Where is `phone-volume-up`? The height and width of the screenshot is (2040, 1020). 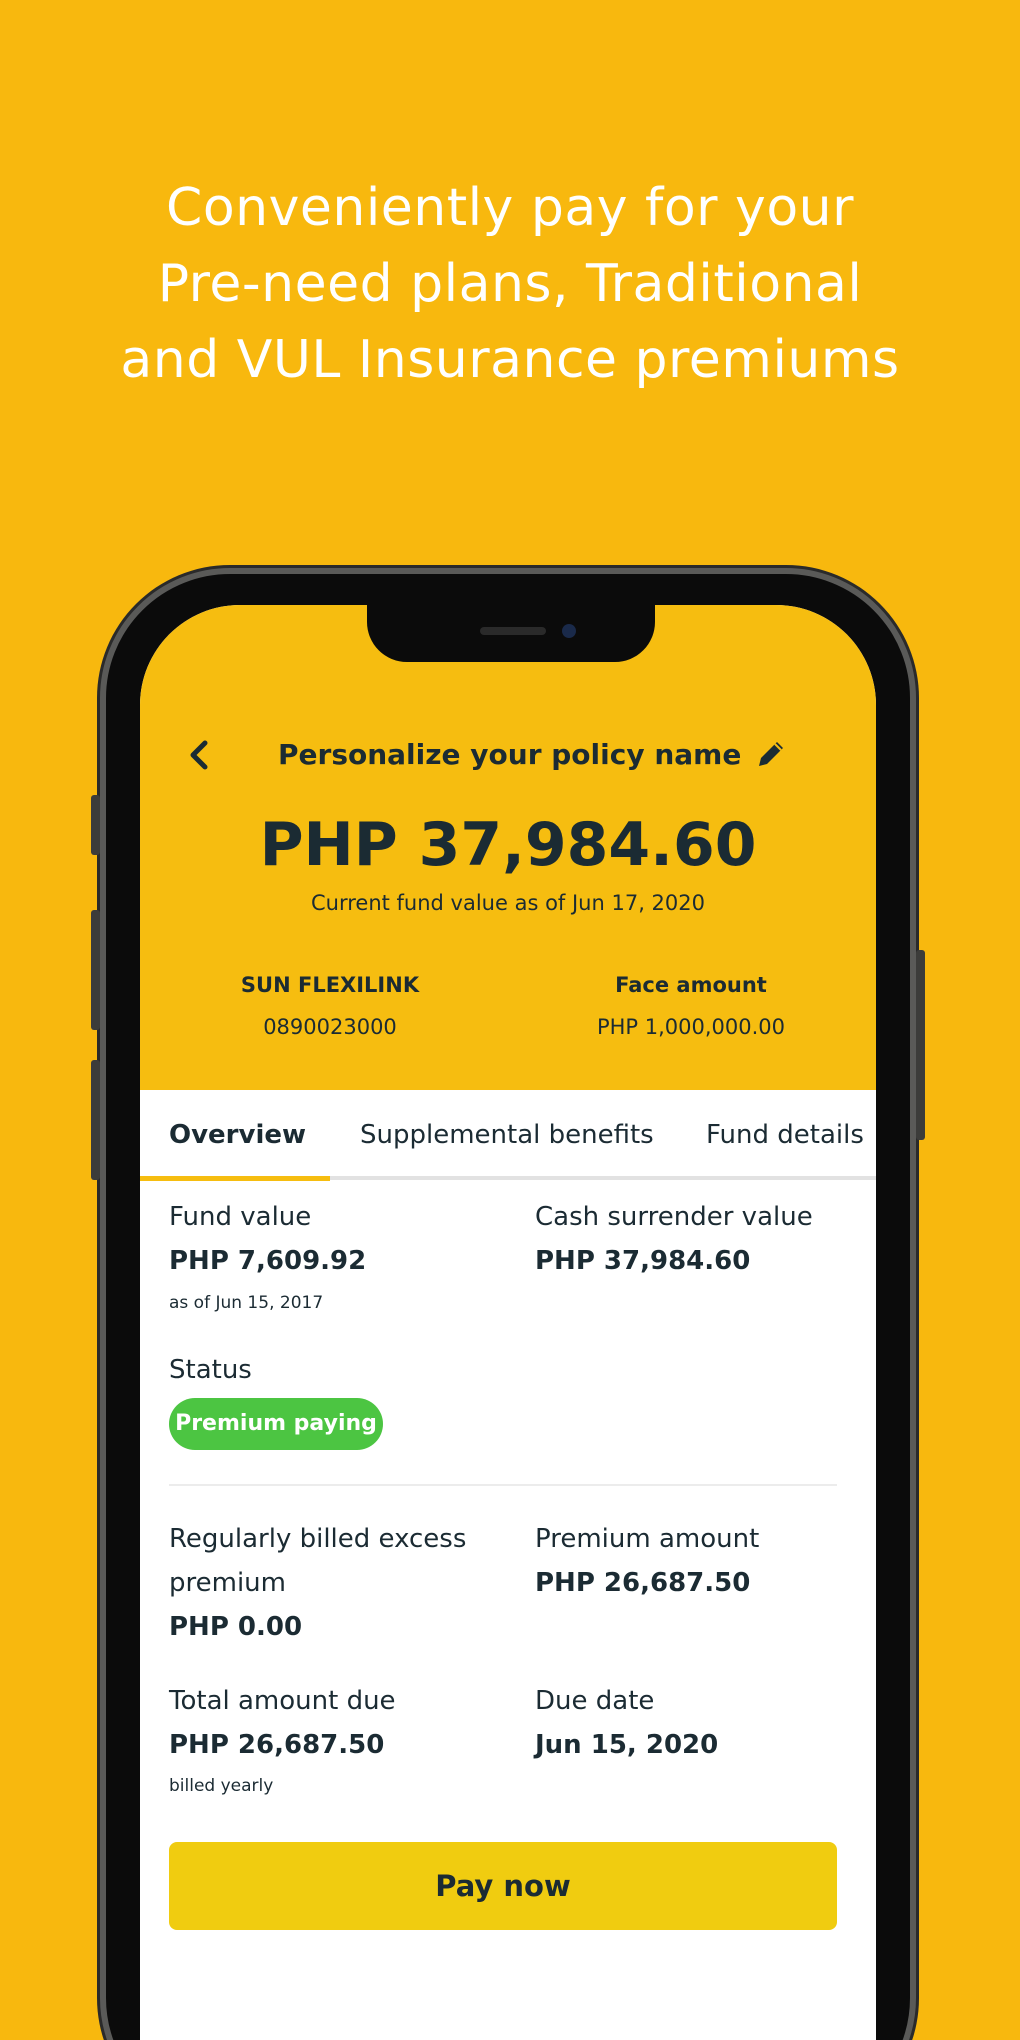 phone-volume-up is located at coordinates (95, 970).